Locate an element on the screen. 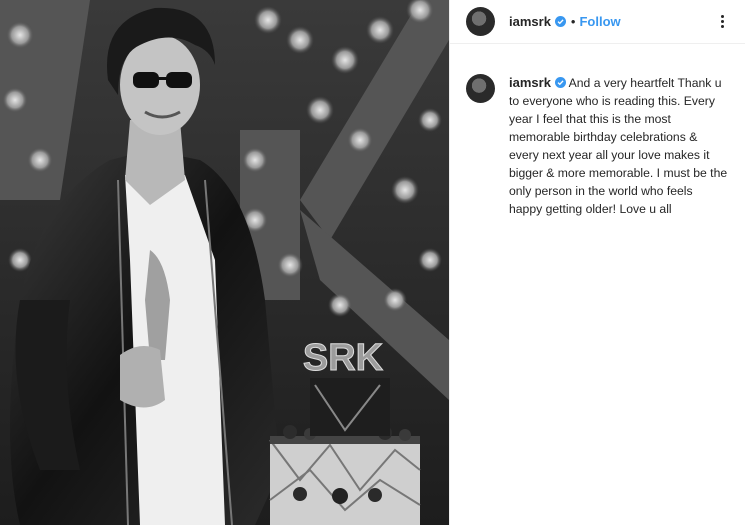 The height and width of the screenshot is (525, 745). avatar is located at coordinates (480, 21).